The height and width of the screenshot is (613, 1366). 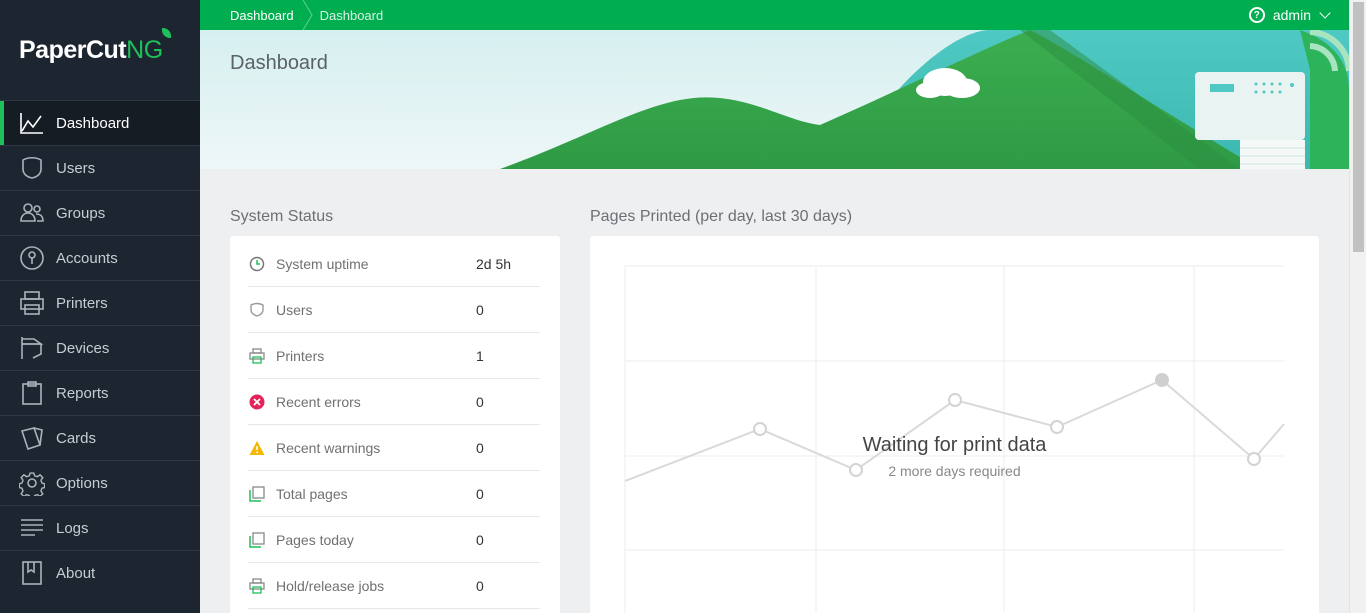 What do you see at coordinates (300, 355) in the screenshot?
I see `status-label: Printers` at bounding box center [300, 355].